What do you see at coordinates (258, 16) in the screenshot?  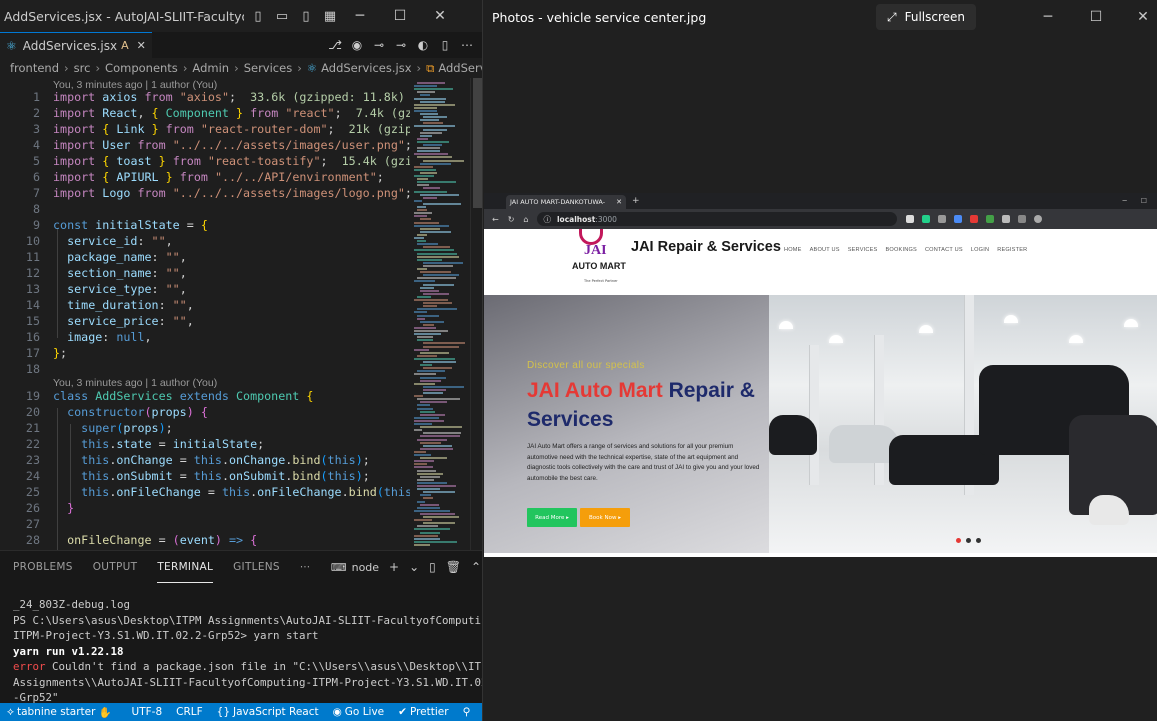 I see `toggle-sidebar-icon: ▯` at bounding box center [258, 16].